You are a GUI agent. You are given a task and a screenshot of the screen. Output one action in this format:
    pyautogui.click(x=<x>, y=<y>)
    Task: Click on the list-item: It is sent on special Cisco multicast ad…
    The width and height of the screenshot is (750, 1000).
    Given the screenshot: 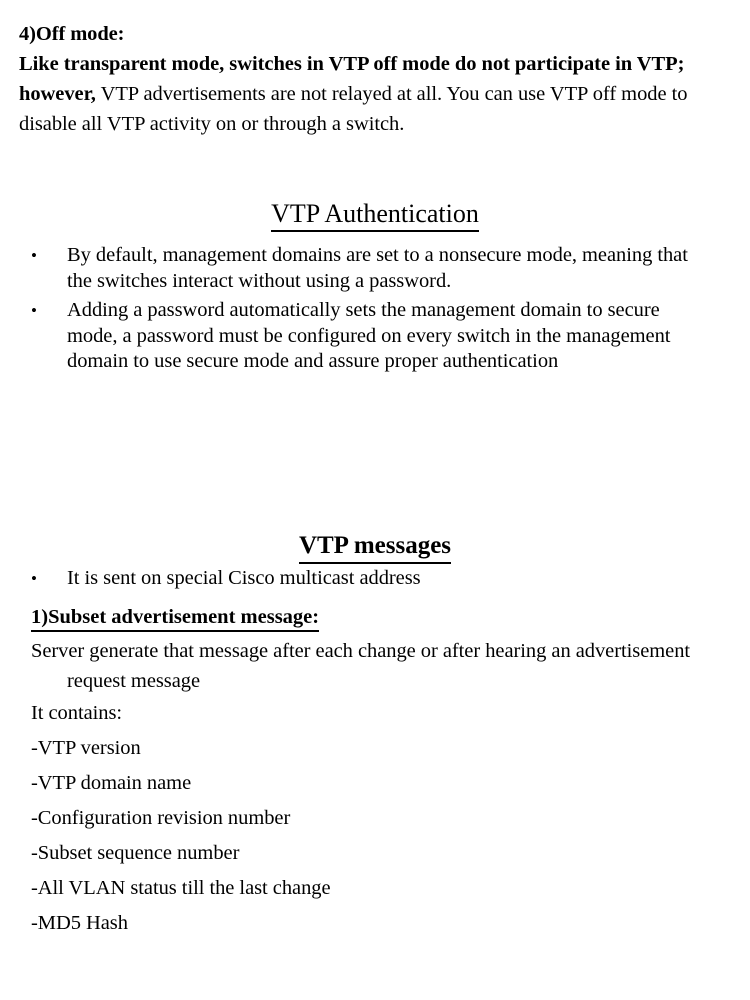 What is the action you would take?
    pyautogui.click(x=375, y=579)
    